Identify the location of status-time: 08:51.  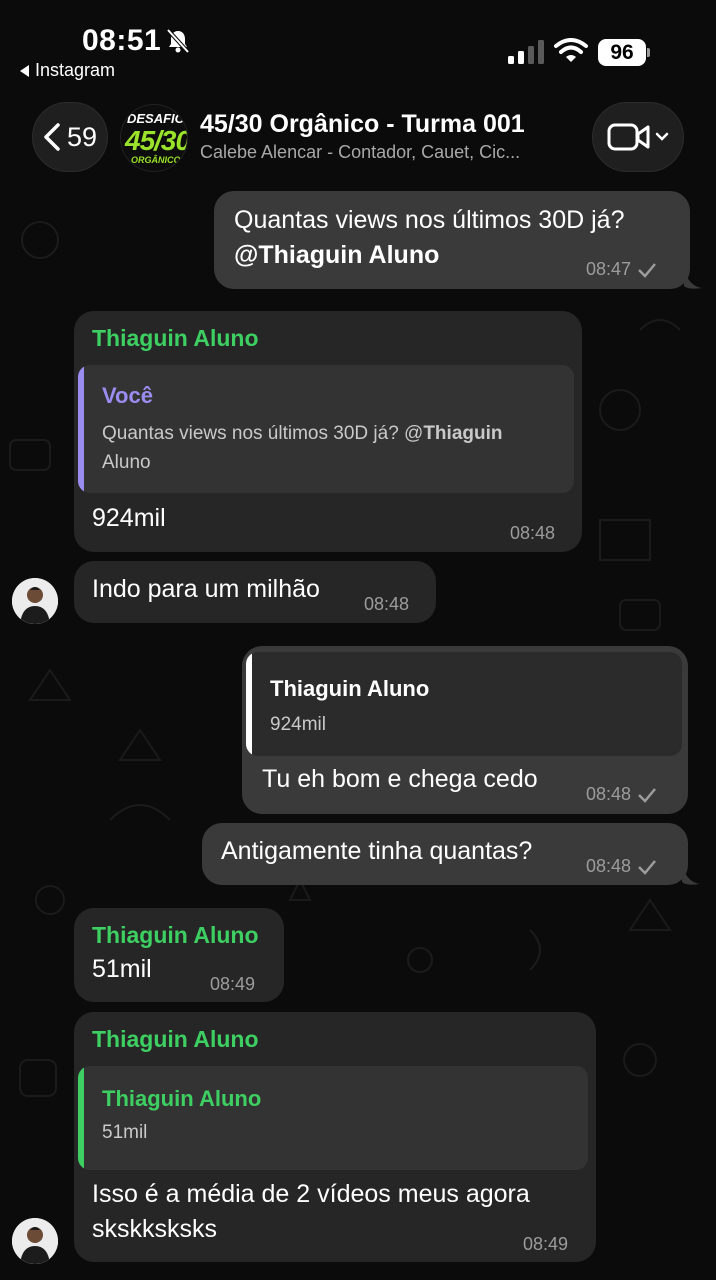
(122, 40).